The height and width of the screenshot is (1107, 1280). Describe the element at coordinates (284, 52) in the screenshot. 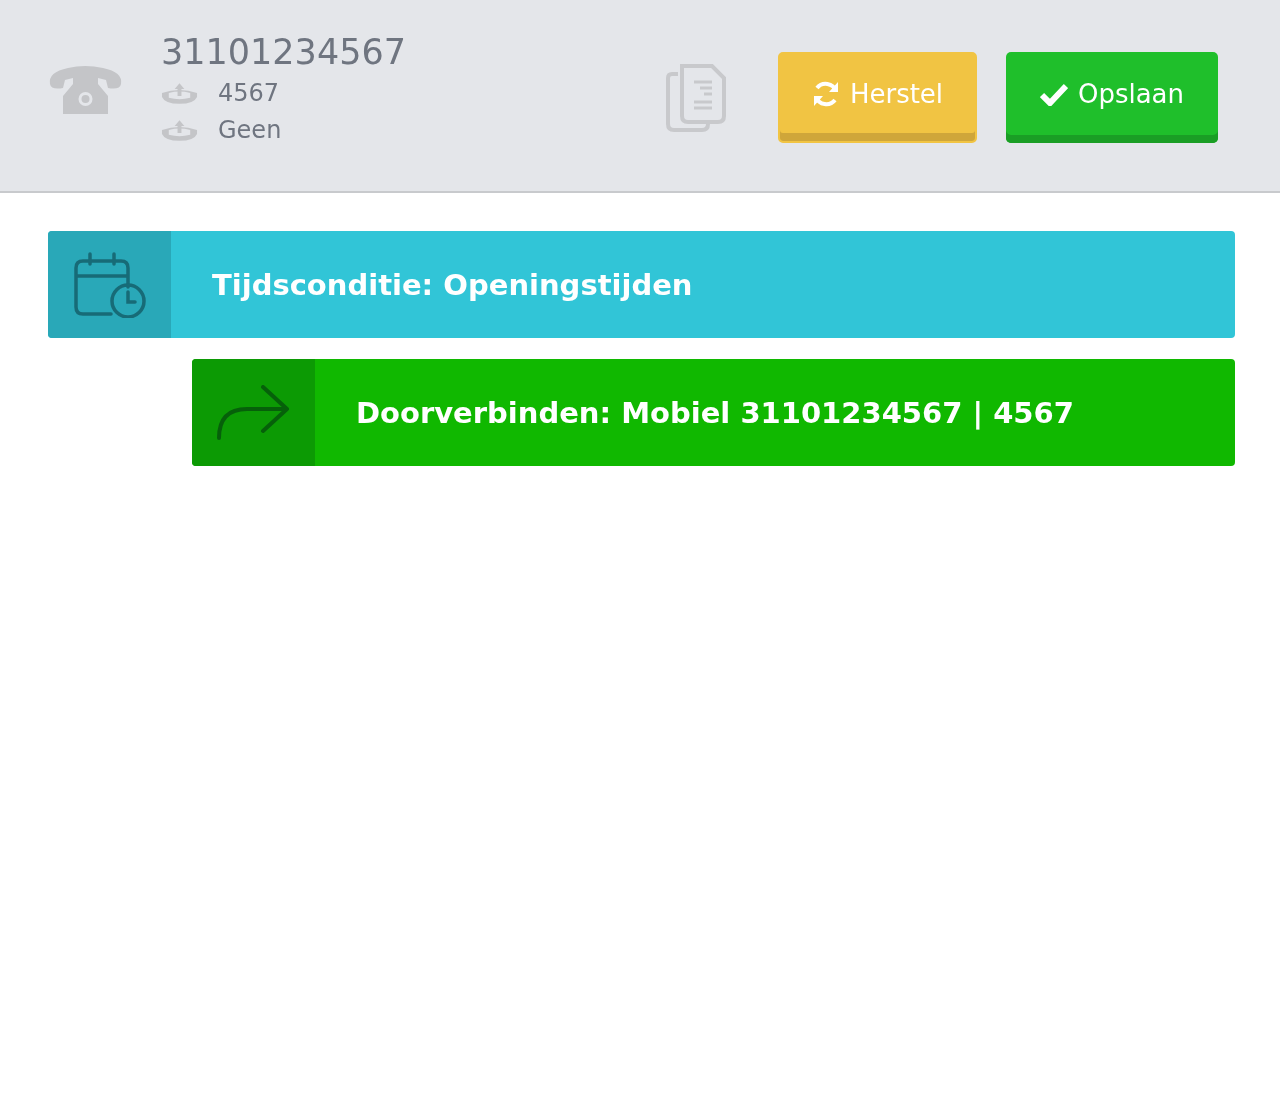

I see `phone-number: 31101234567` at that location.